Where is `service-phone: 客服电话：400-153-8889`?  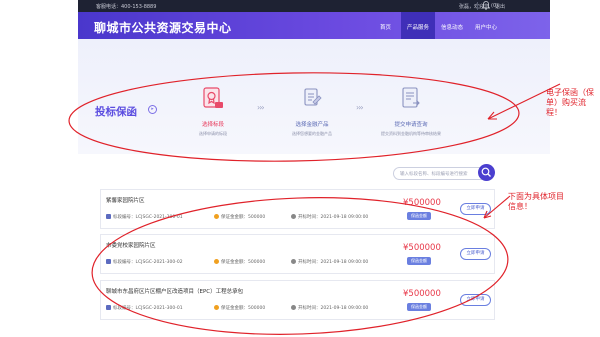 service-phone: 客服电话：400-153-8889 is located at coordinates (126, 7).